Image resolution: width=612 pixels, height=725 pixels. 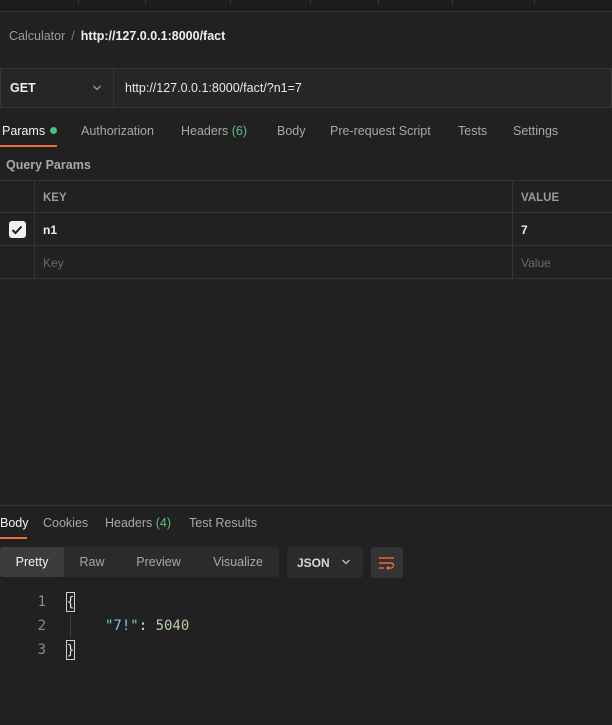 I want to click on tab-params: Params, so click(x=30, y=131).